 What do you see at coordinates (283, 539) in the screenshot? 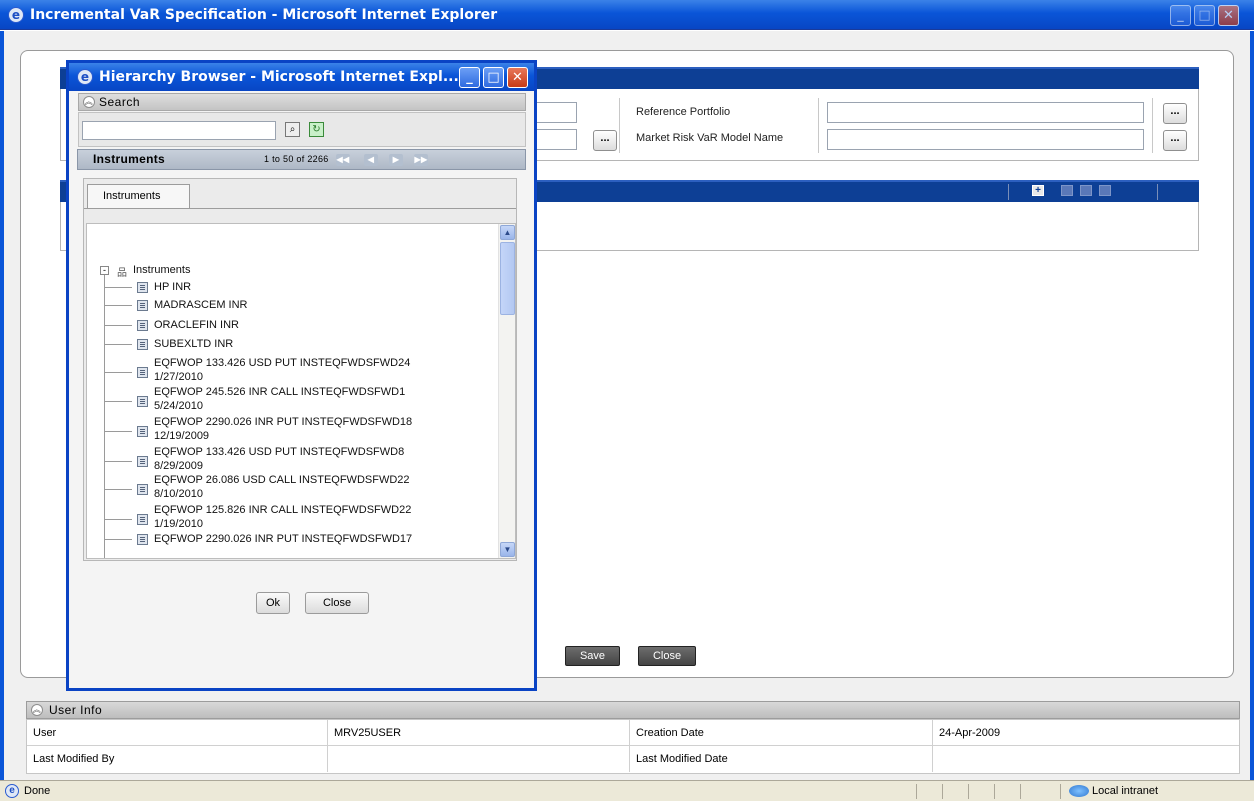
I see `tree-item-label: EQFWOP 2290.026 INR PUT INSTEQFWDSFWD17` at bounding box center [283, 539].